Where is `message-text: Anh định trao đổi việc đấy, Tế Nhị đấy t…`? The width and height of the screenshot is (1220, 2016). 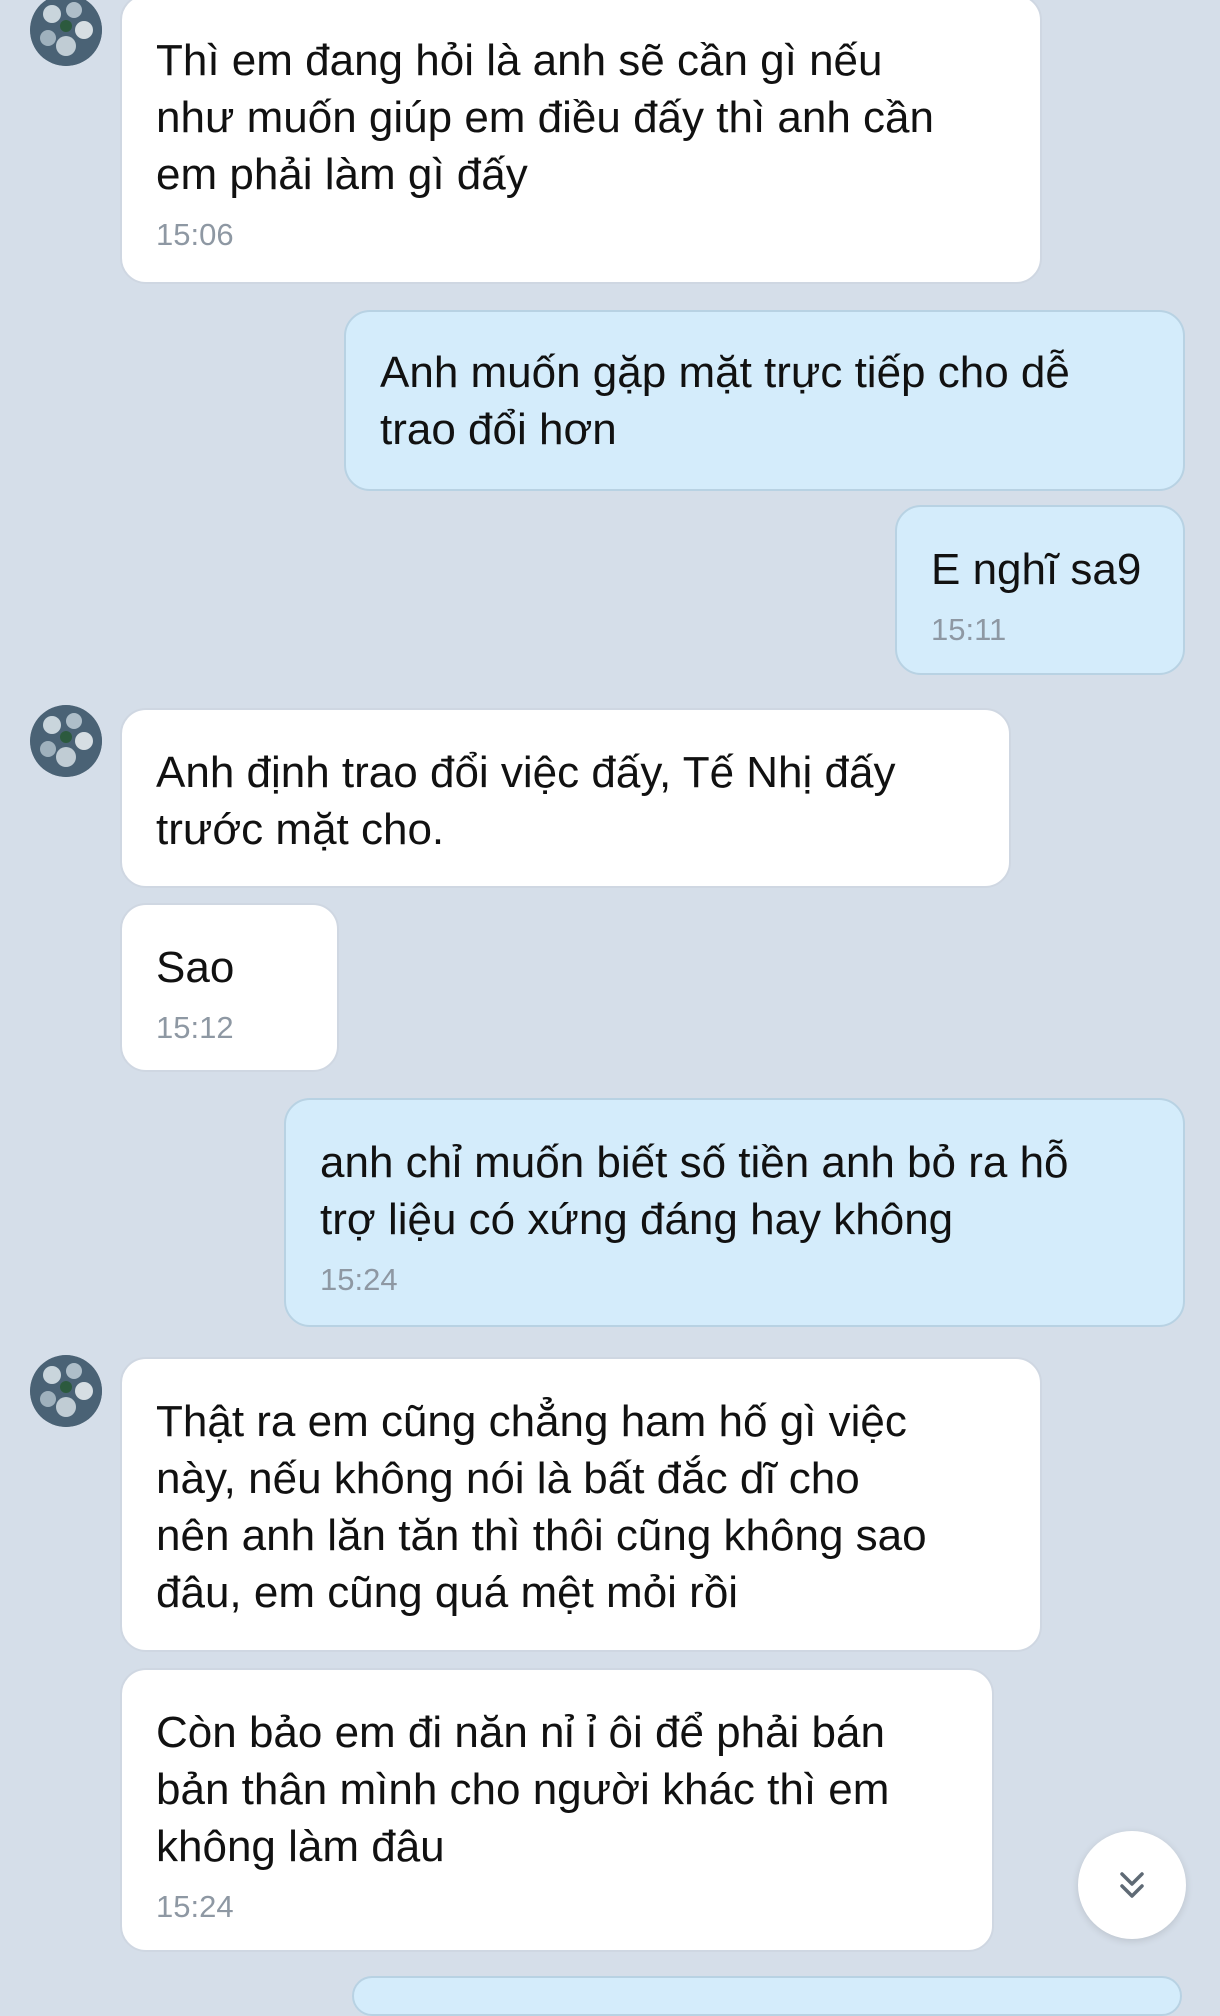 message-text: Anh định trao đổi việc đấy, Tế Nhị đấy t… is located at coordinates (526, 801).